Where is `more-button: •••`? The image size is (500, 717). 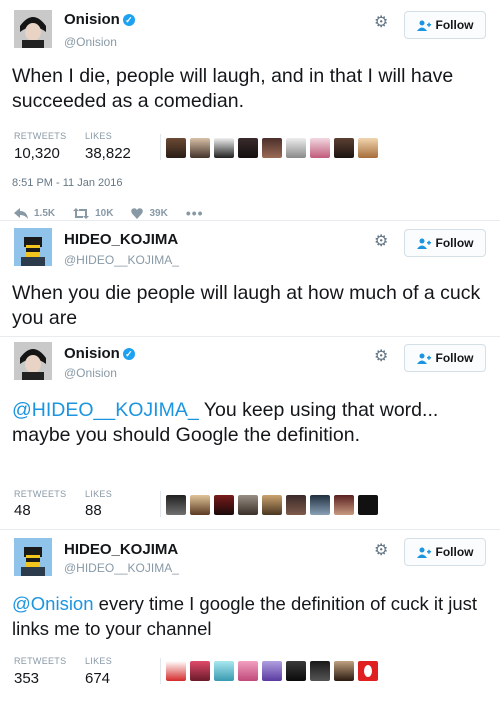
more-button: ••• is located at coordinates (195, 213).